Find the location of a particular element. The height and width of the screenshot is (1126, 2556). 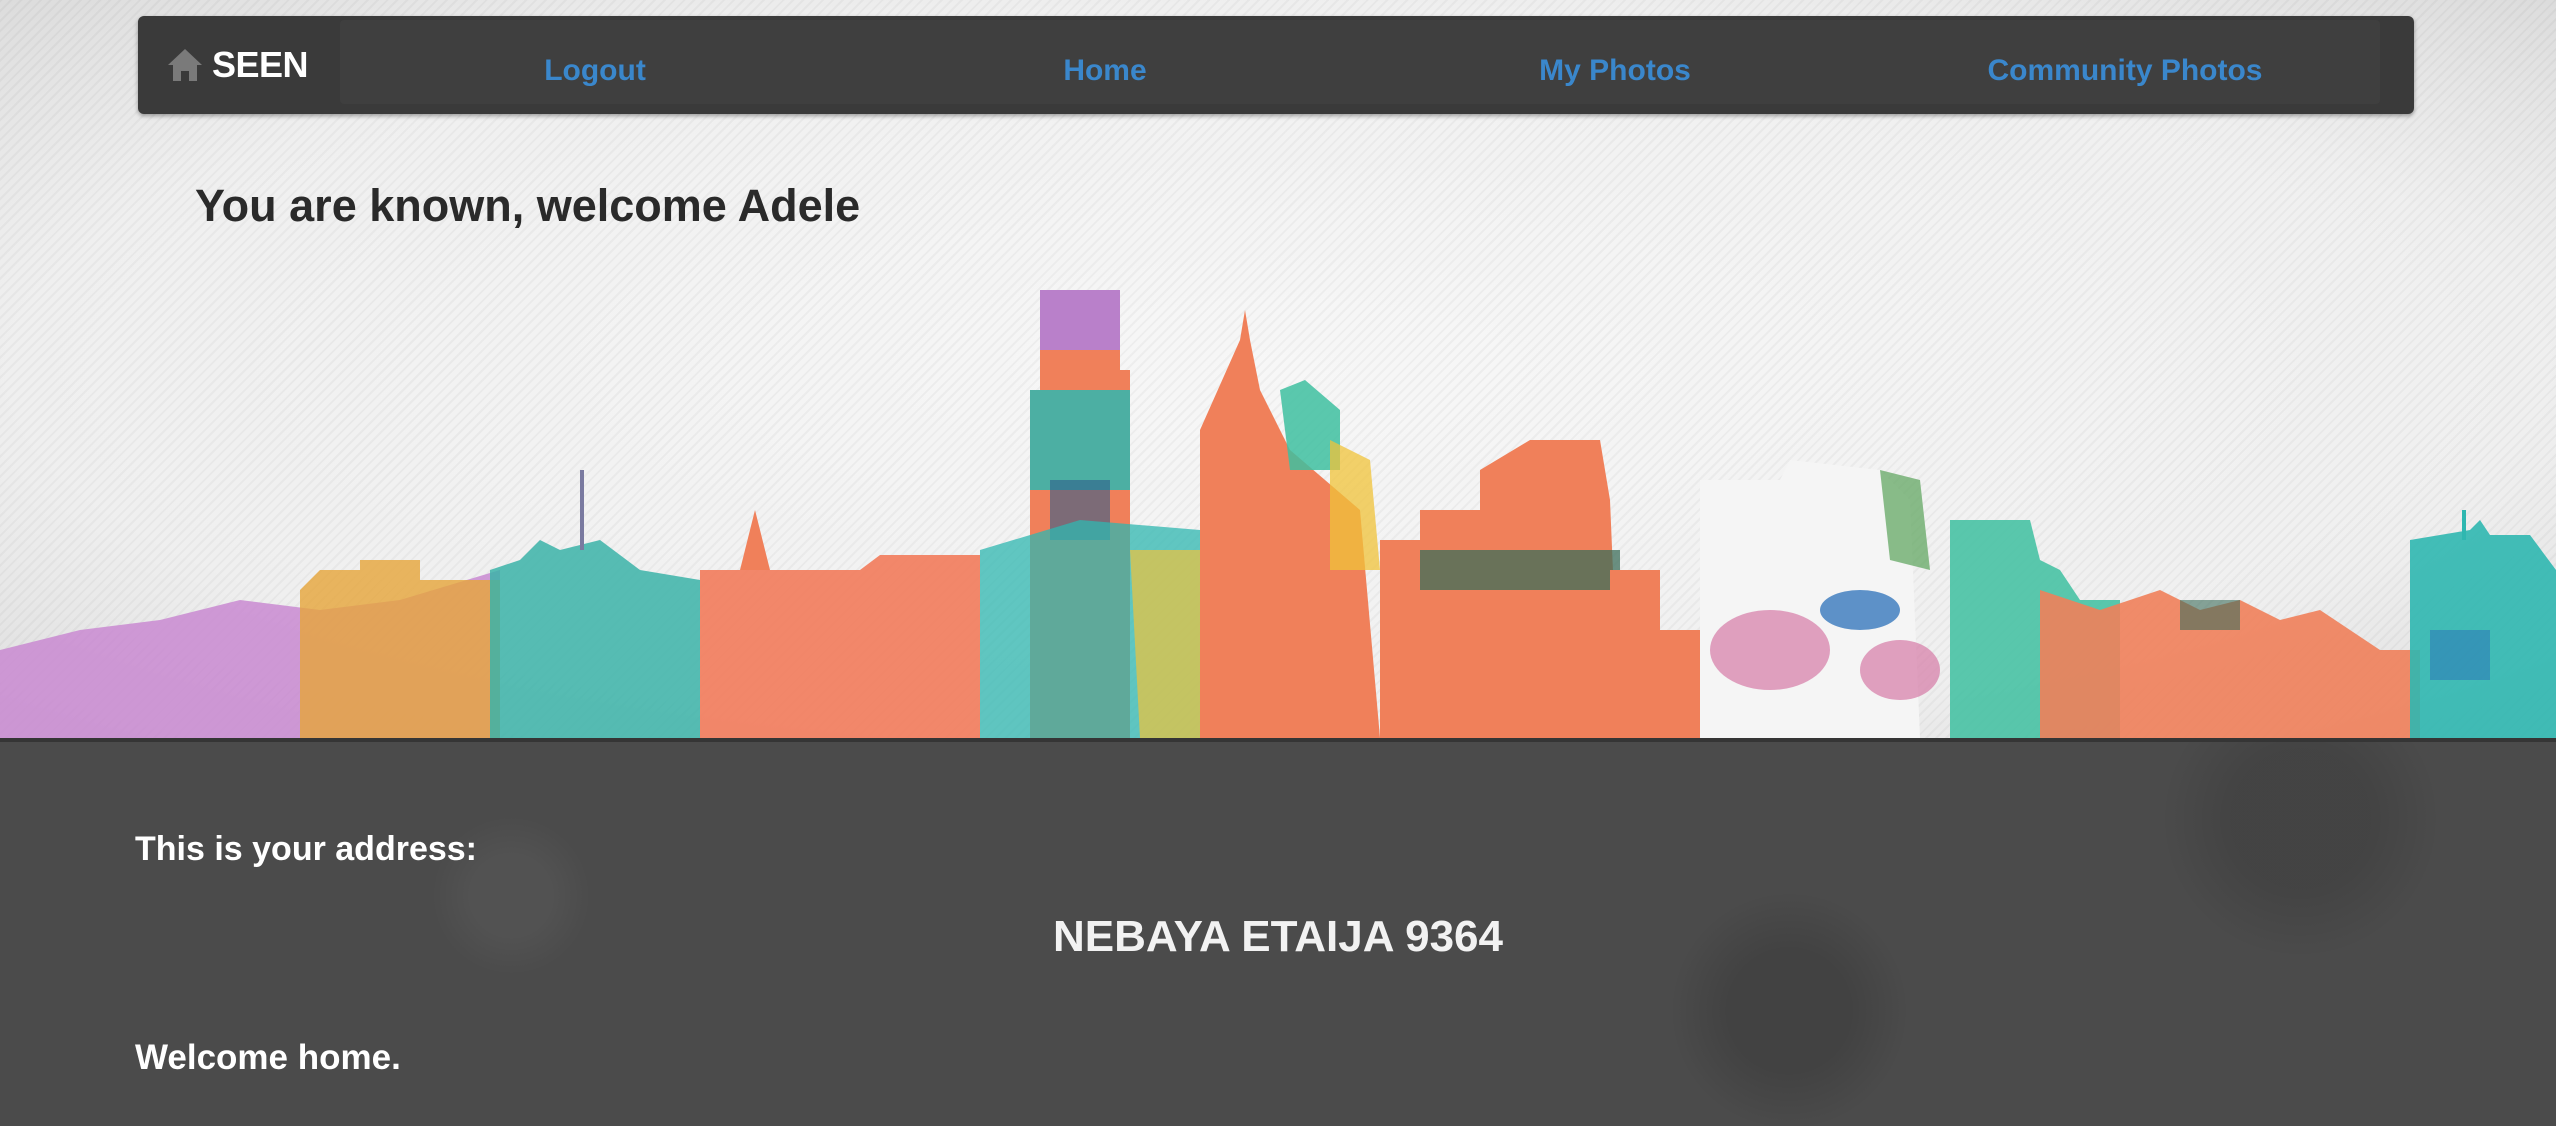

welcome-home-text: Welcome home. is located at coordinates (268, 1057).